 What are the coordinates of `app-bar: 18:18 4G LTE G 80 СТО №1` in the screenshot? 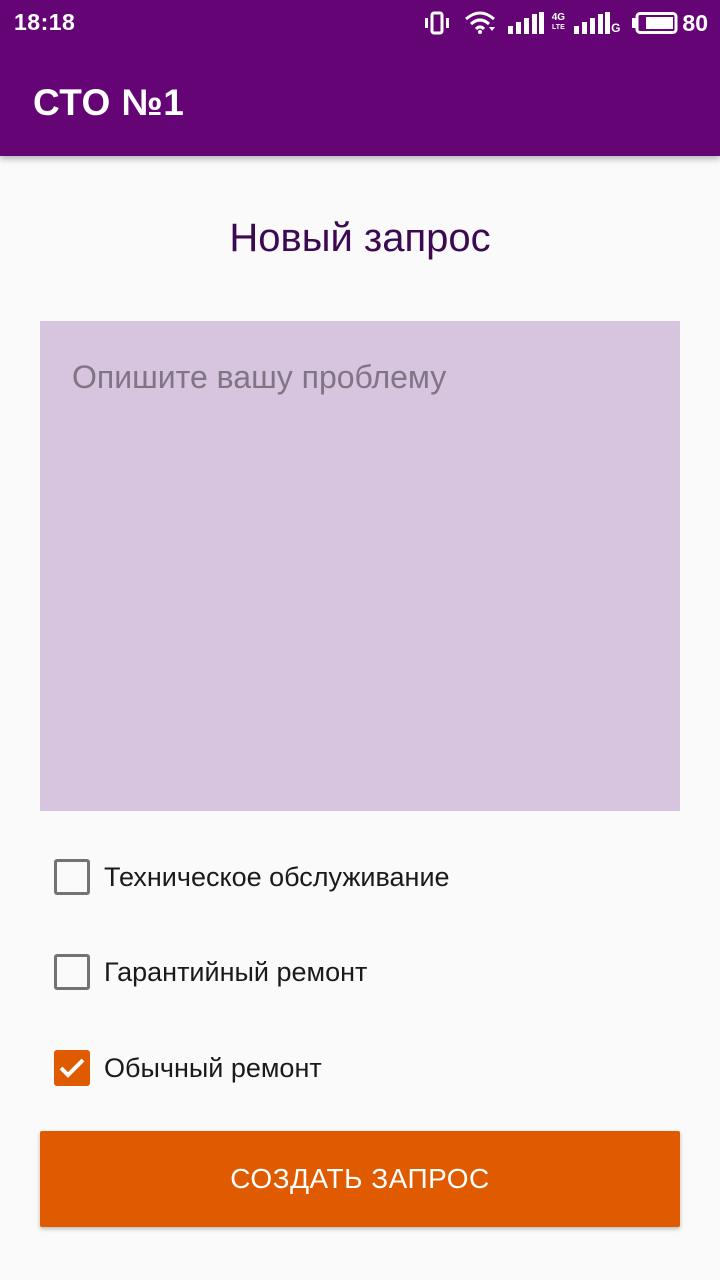 It's located at (360, 78).